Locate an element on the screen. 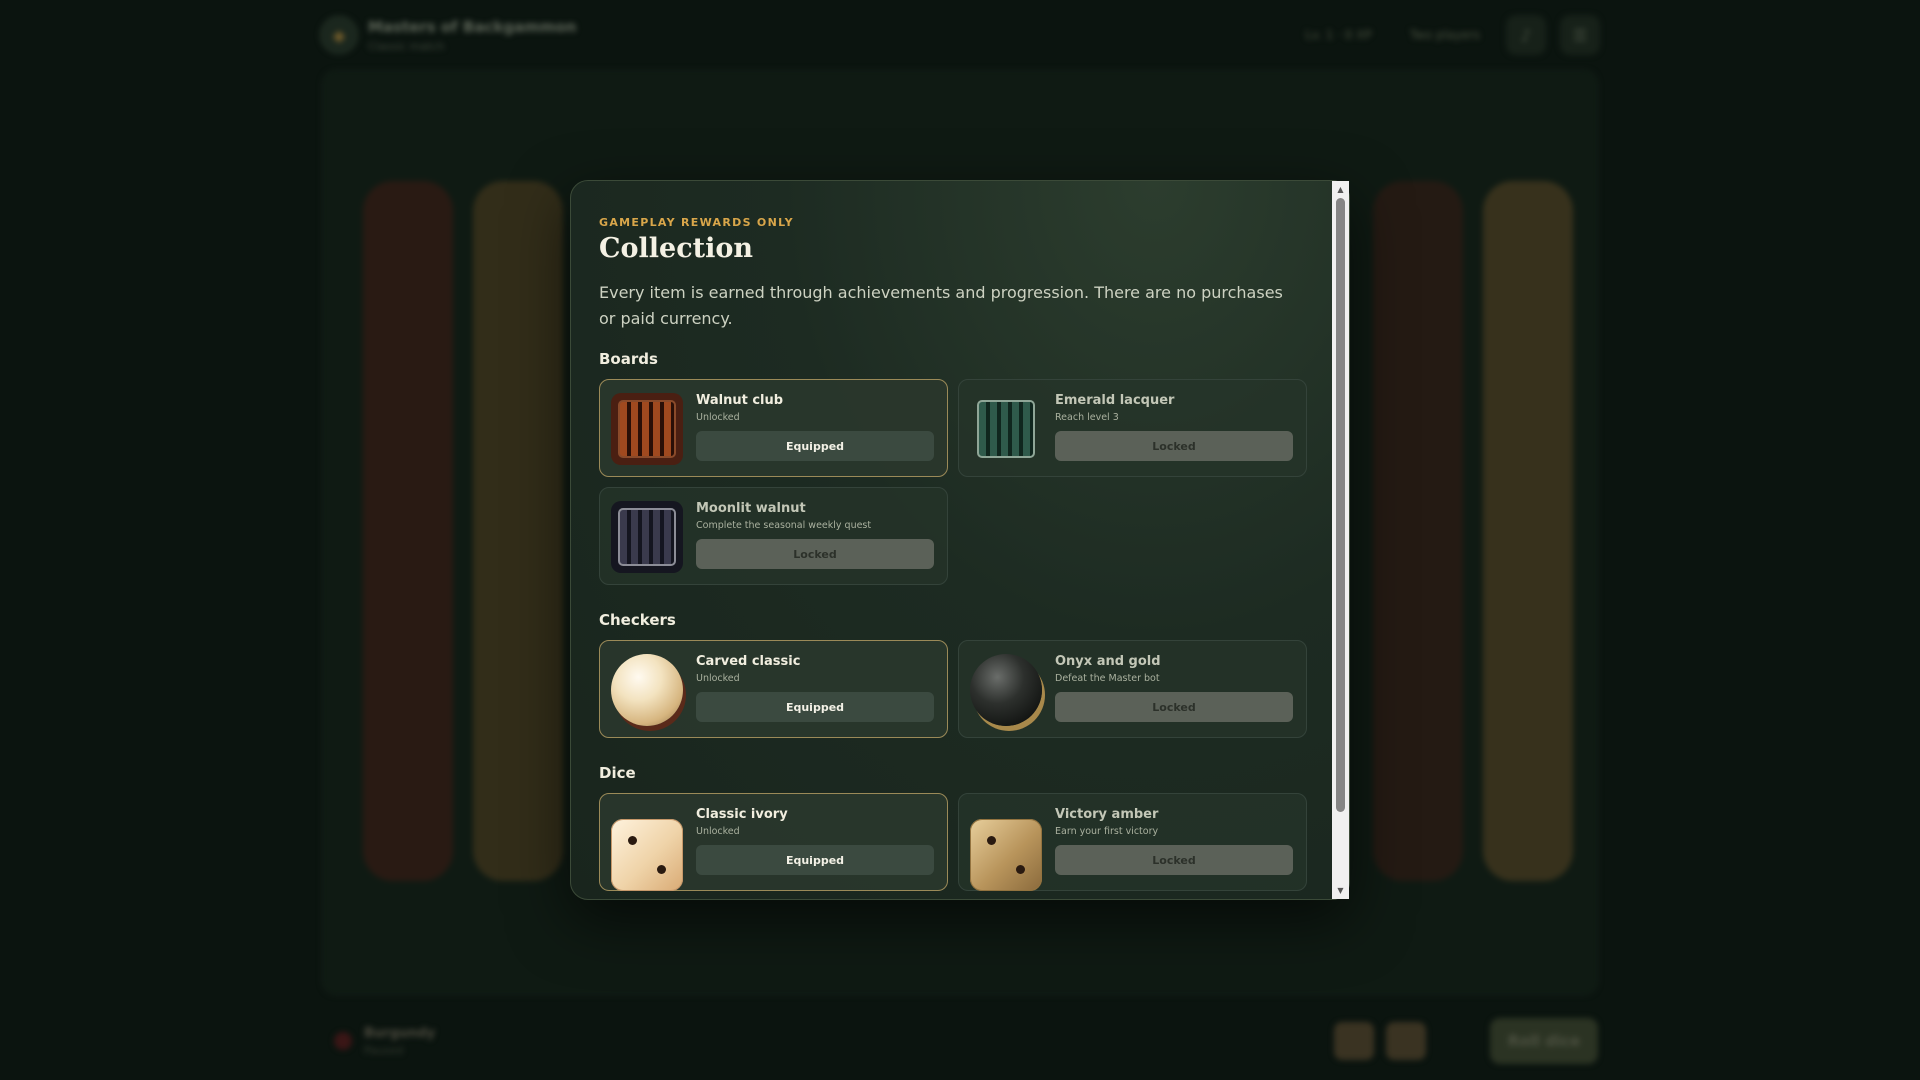 The height and width of the screenshot is (1080, 1920). scroll-up-arrow-icon: ▲ is located at coordinates (1340, 189).